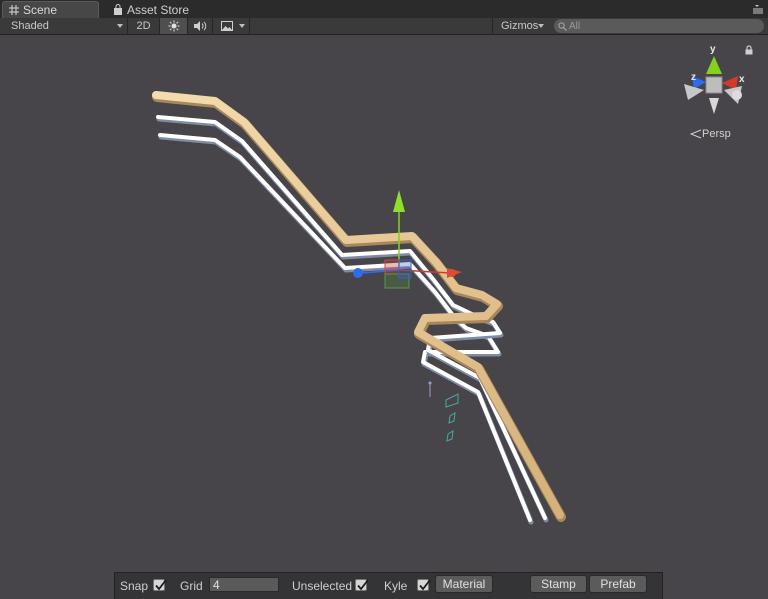 This screenshot has height=599, width=768. What do you see at coordinates (716, 134) in the screenshot?
I see `projection-label: Persp` at bounding box center [716, 134].